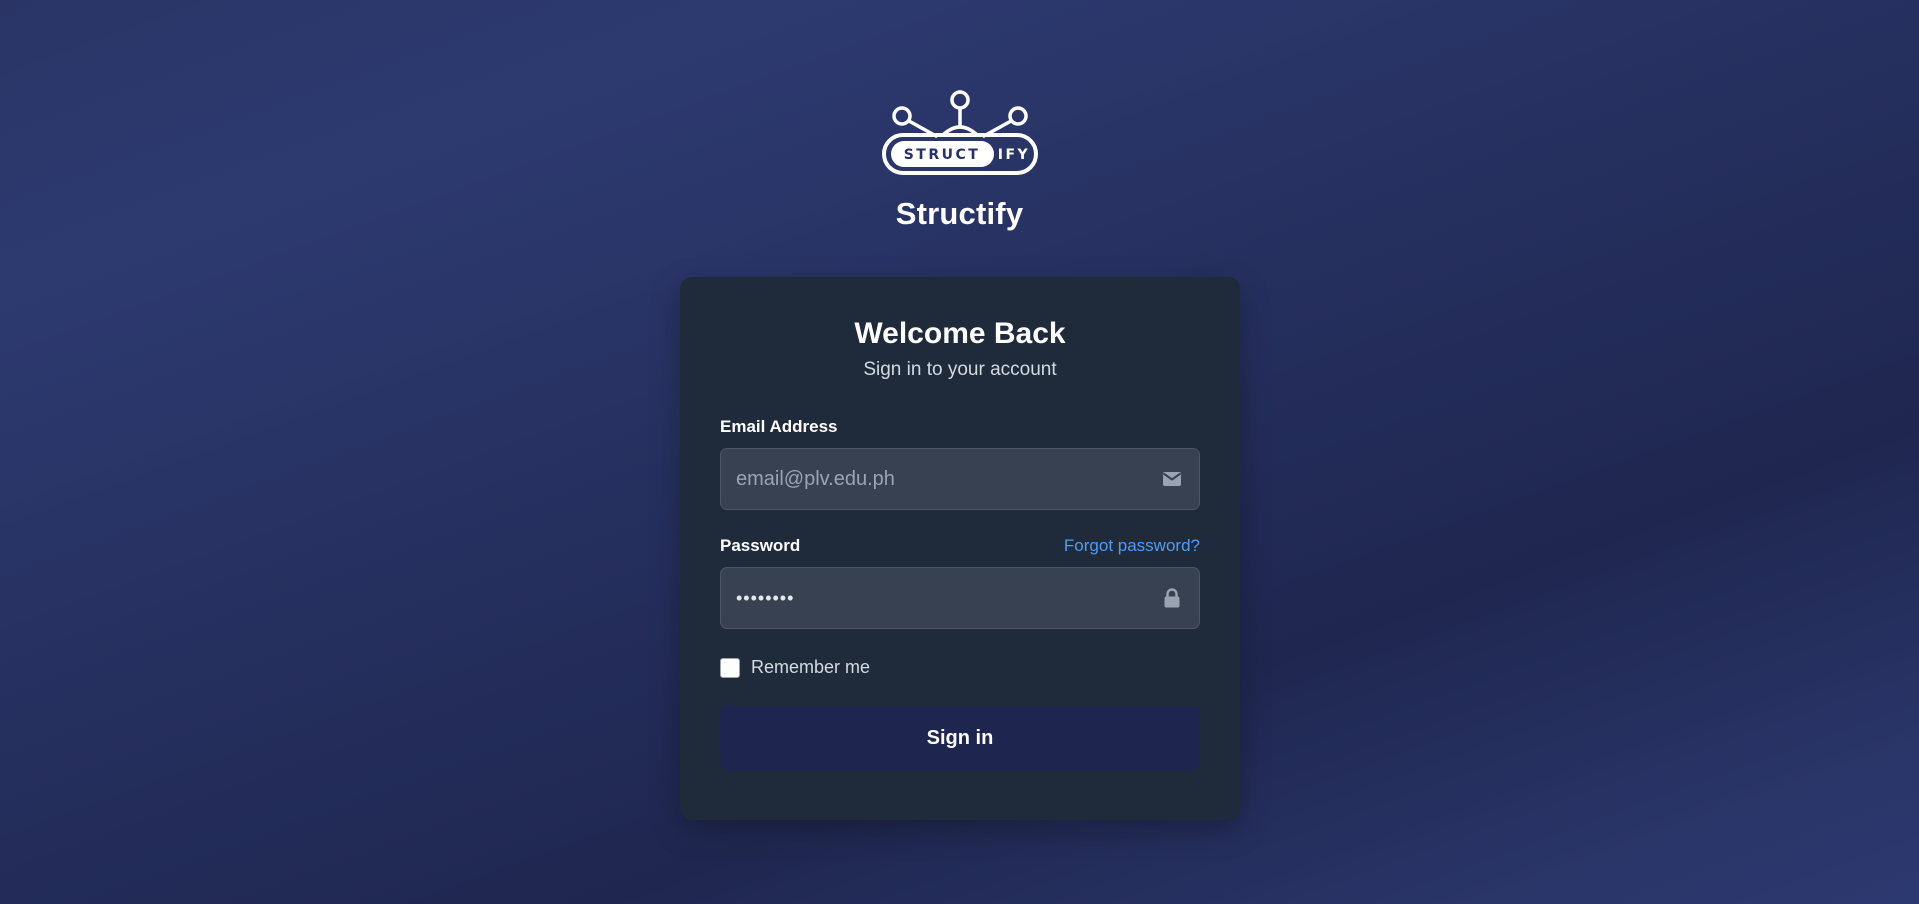 This screenshot has width=1919, height=904. I want to click on password-input, so click(960, 598).